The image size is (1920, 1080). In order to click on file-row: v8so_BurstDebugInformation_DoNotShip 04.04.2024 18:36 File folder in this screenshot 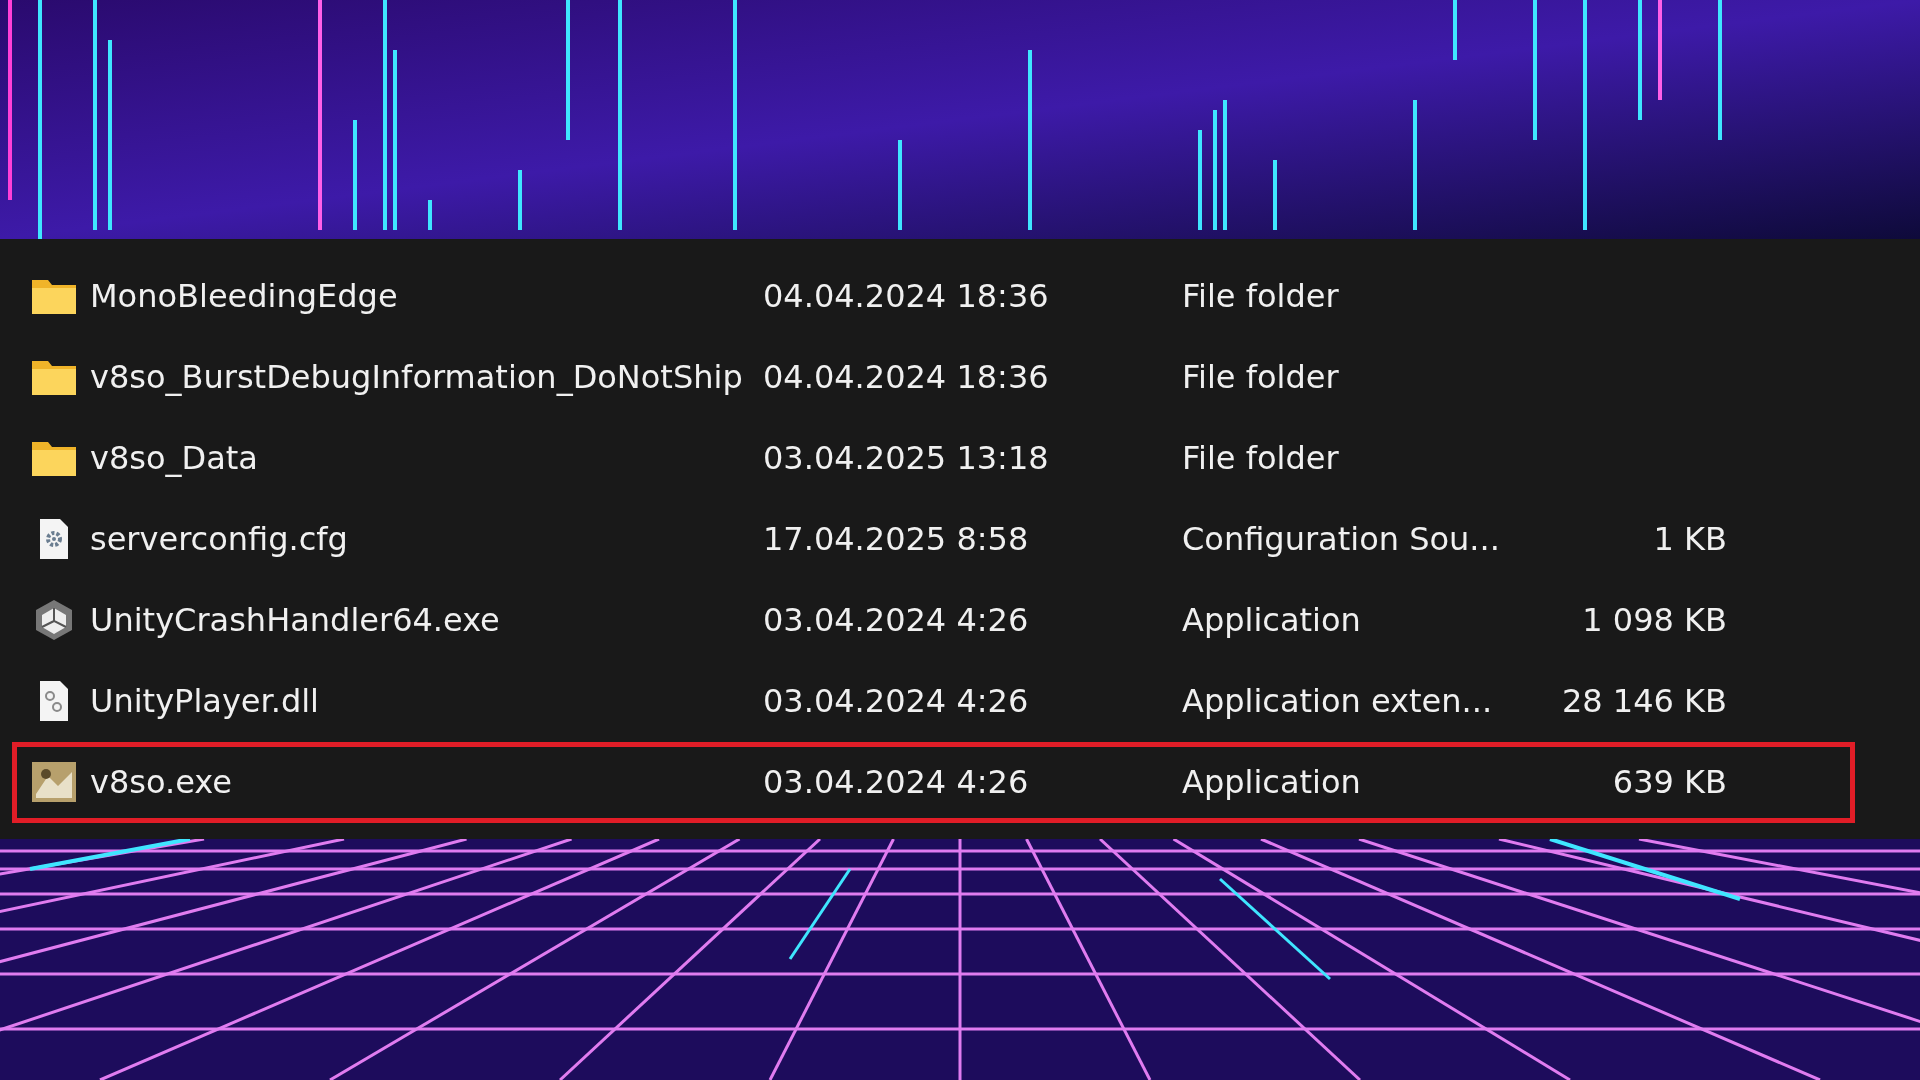, I will do `click(933, 377)`.